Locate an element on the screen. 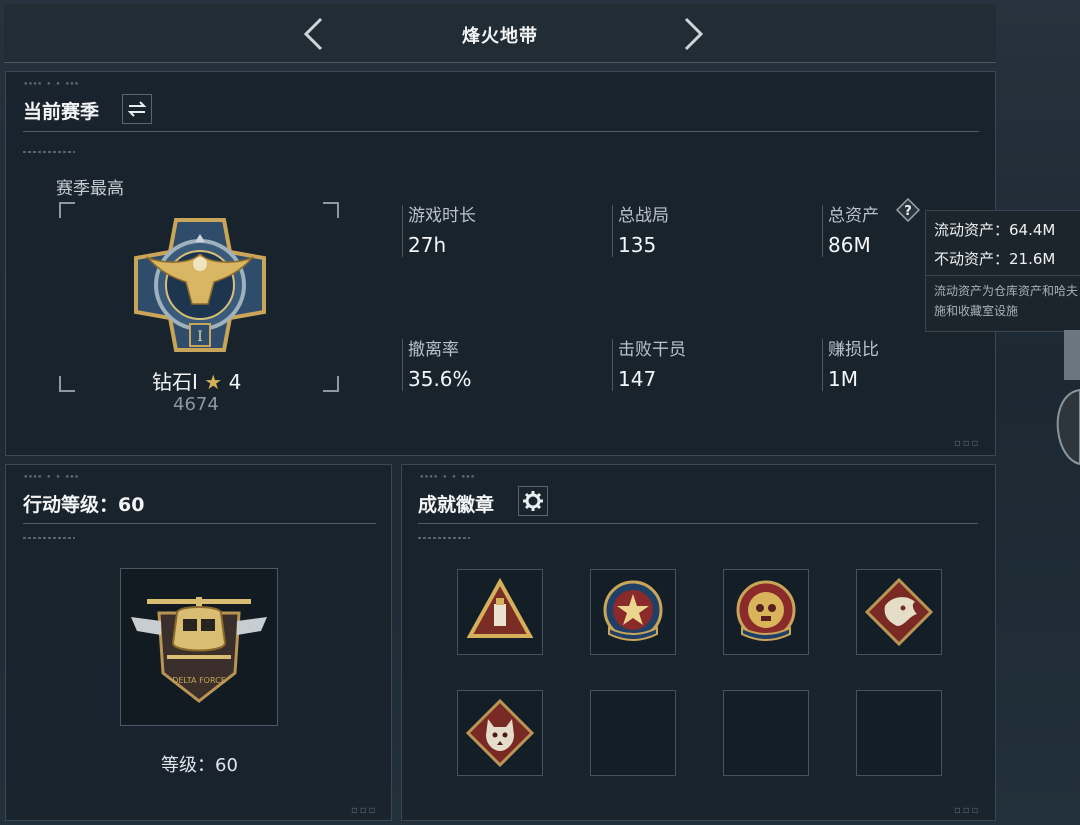  season-best-label: 赛季最高 is located at coordinates (90, 189).